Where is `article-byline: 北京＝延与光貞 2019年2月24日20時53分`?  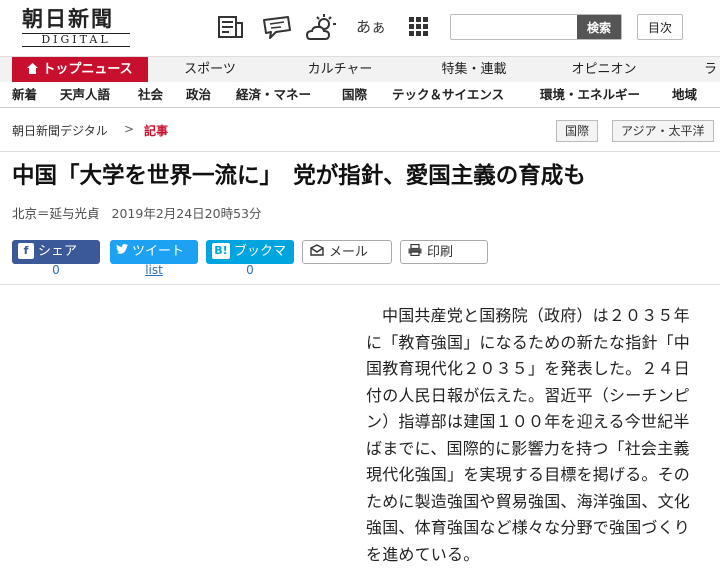 article-byline: 北京＝延与光貞 2019年2月24日20時53分 is located at coordinates (137, 212).